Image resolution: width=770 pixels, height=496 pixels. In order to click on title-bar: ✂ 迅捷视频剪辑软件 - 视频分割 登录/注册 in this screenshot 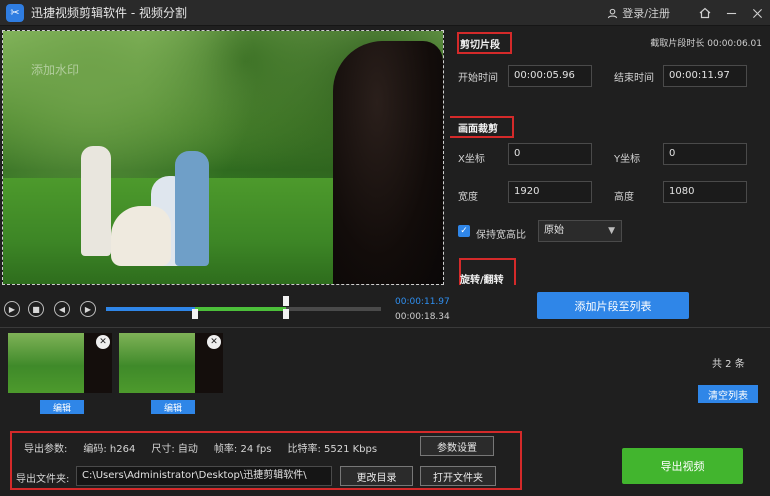, I will do `click(385, 13)`.